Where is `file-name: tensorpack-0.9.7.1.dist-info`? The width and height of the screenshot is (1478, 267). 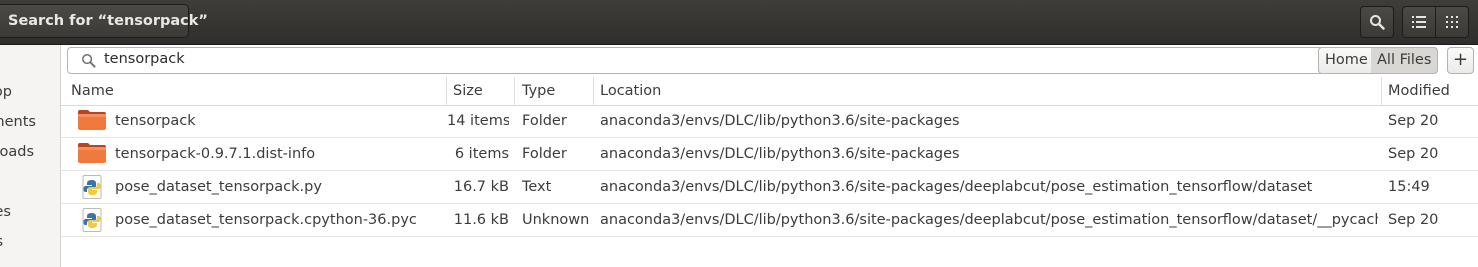 file-name: tensorpack-0.9.7.1.dist-info is located at coordinates (215, 154).